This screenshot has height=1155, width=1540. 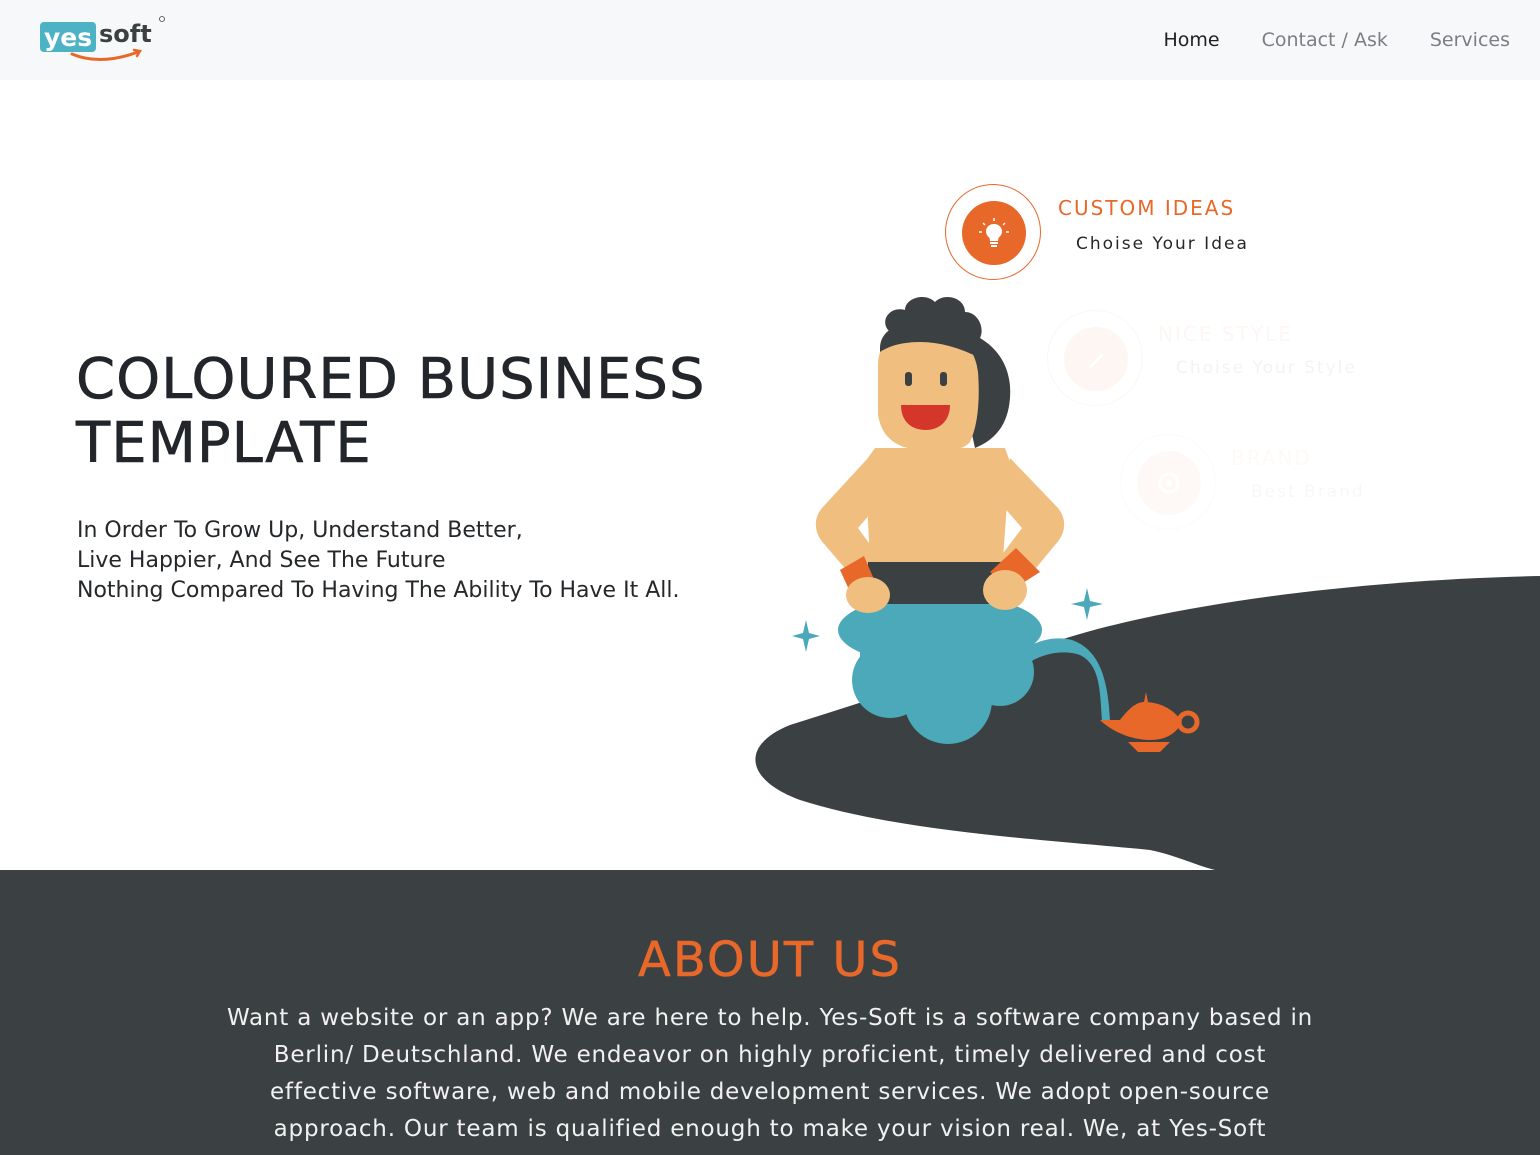 I want to click on lightbulb-icon, so click(x=994, y=233).